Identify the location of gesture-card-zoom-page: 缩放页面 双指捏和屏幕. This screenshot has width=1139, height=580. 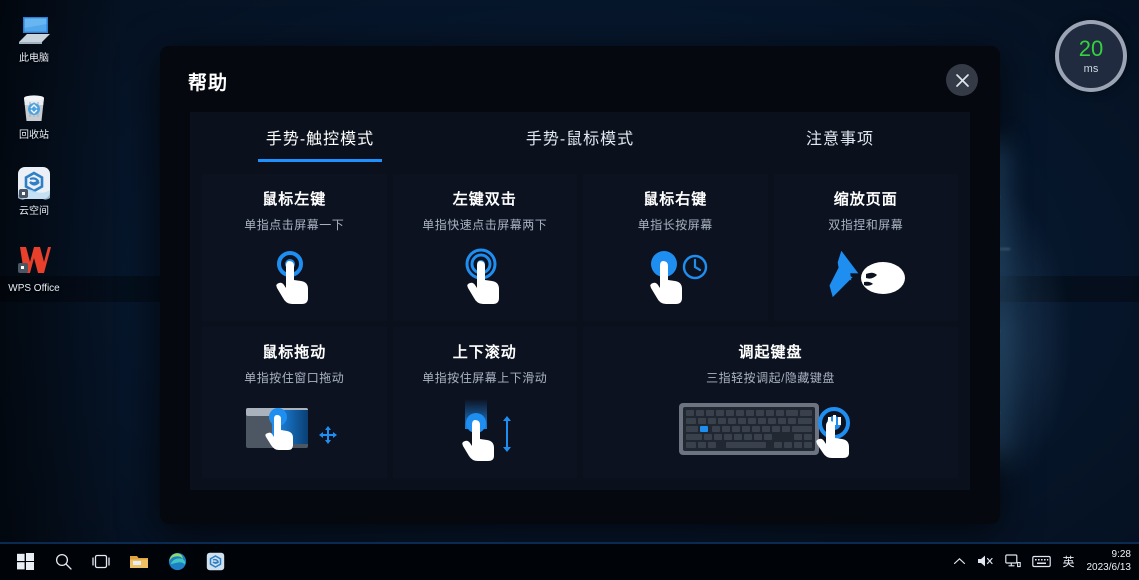
(866, 247).